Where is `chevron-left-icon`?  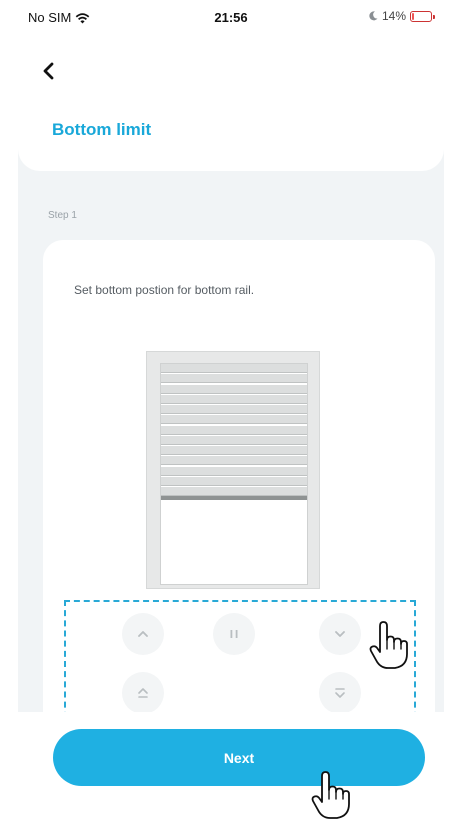
chevron-left-icon is located at coordinates (48, 71).